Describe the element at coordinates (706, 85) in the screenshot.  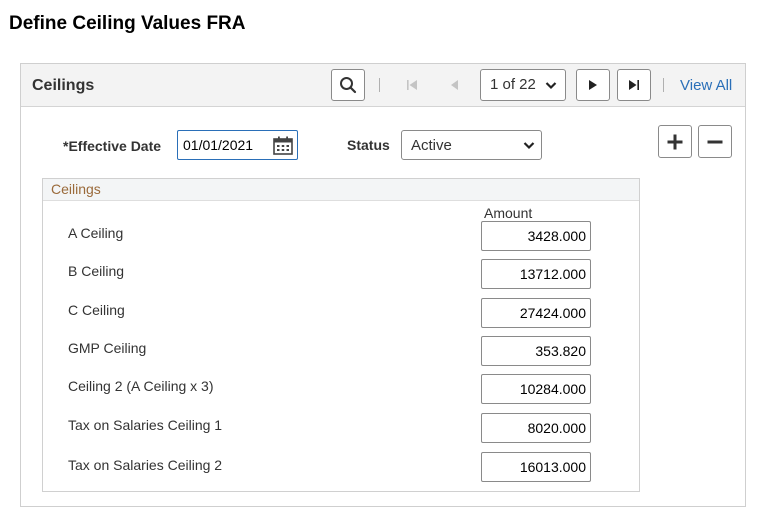
I see `view-all-link: View All` at that location.